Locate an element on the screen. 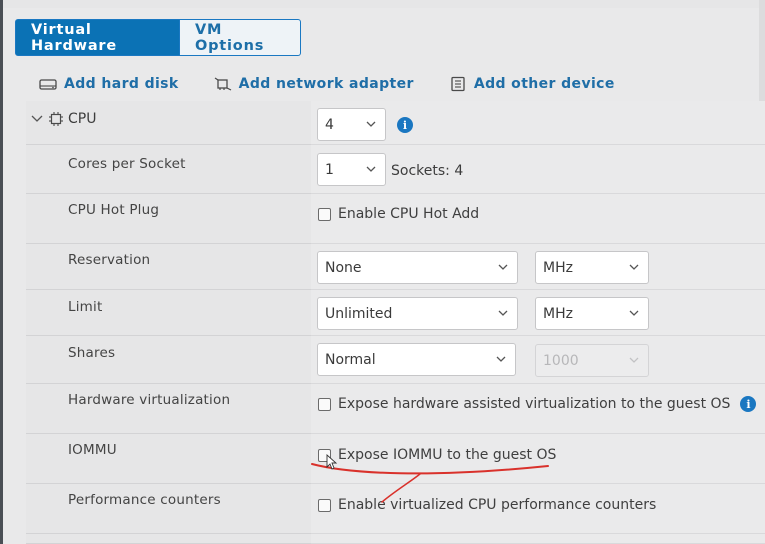 This screenshot has width=765, height=544. cpu-hot-plug-row: CPU Hot Plug Enable CPU Hot Add is located at coordinates (395, 219).